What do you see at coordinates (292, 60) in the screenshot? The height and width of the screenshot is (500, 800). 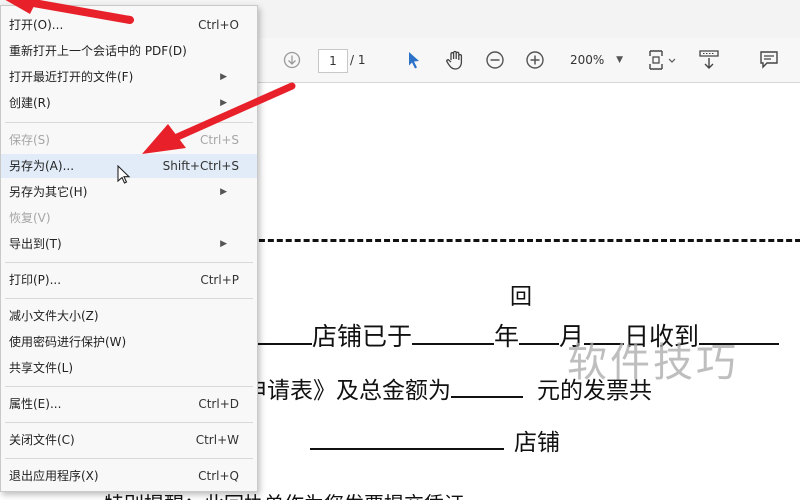 I see `down-circle-icon` at bounding box center [292, 60].